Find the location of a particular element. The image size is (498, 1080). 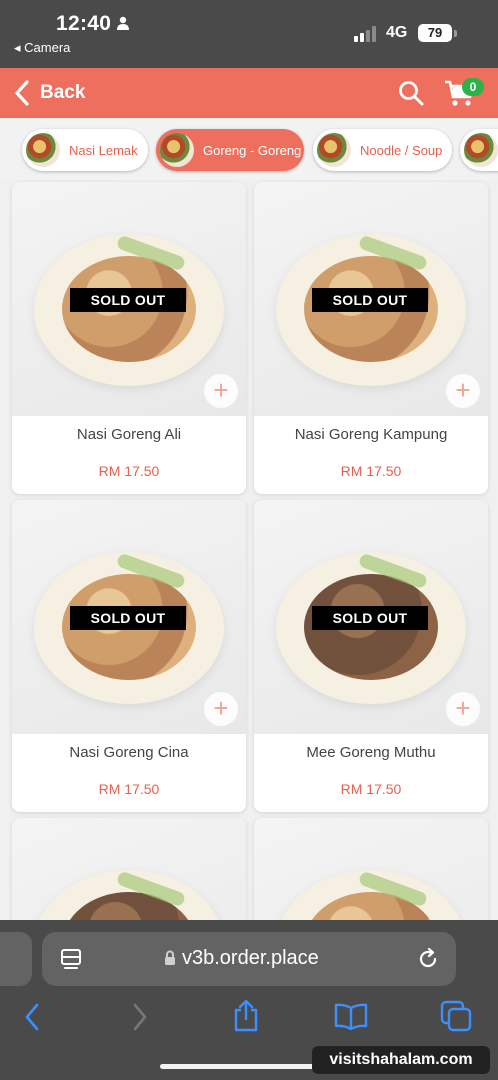

reload-icon is located at coordinates (428, 959).